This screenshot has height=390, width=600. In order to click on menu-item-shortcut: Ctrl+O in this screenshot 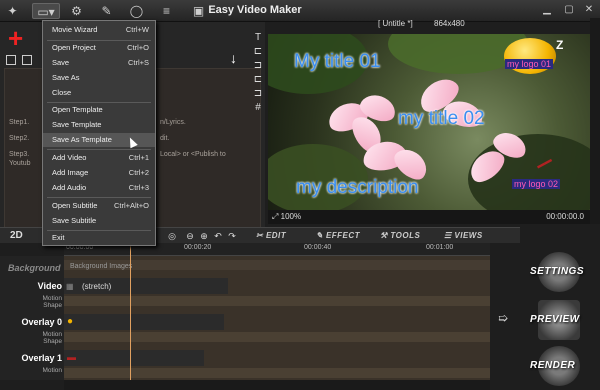, I will do `click(138, 47)`.